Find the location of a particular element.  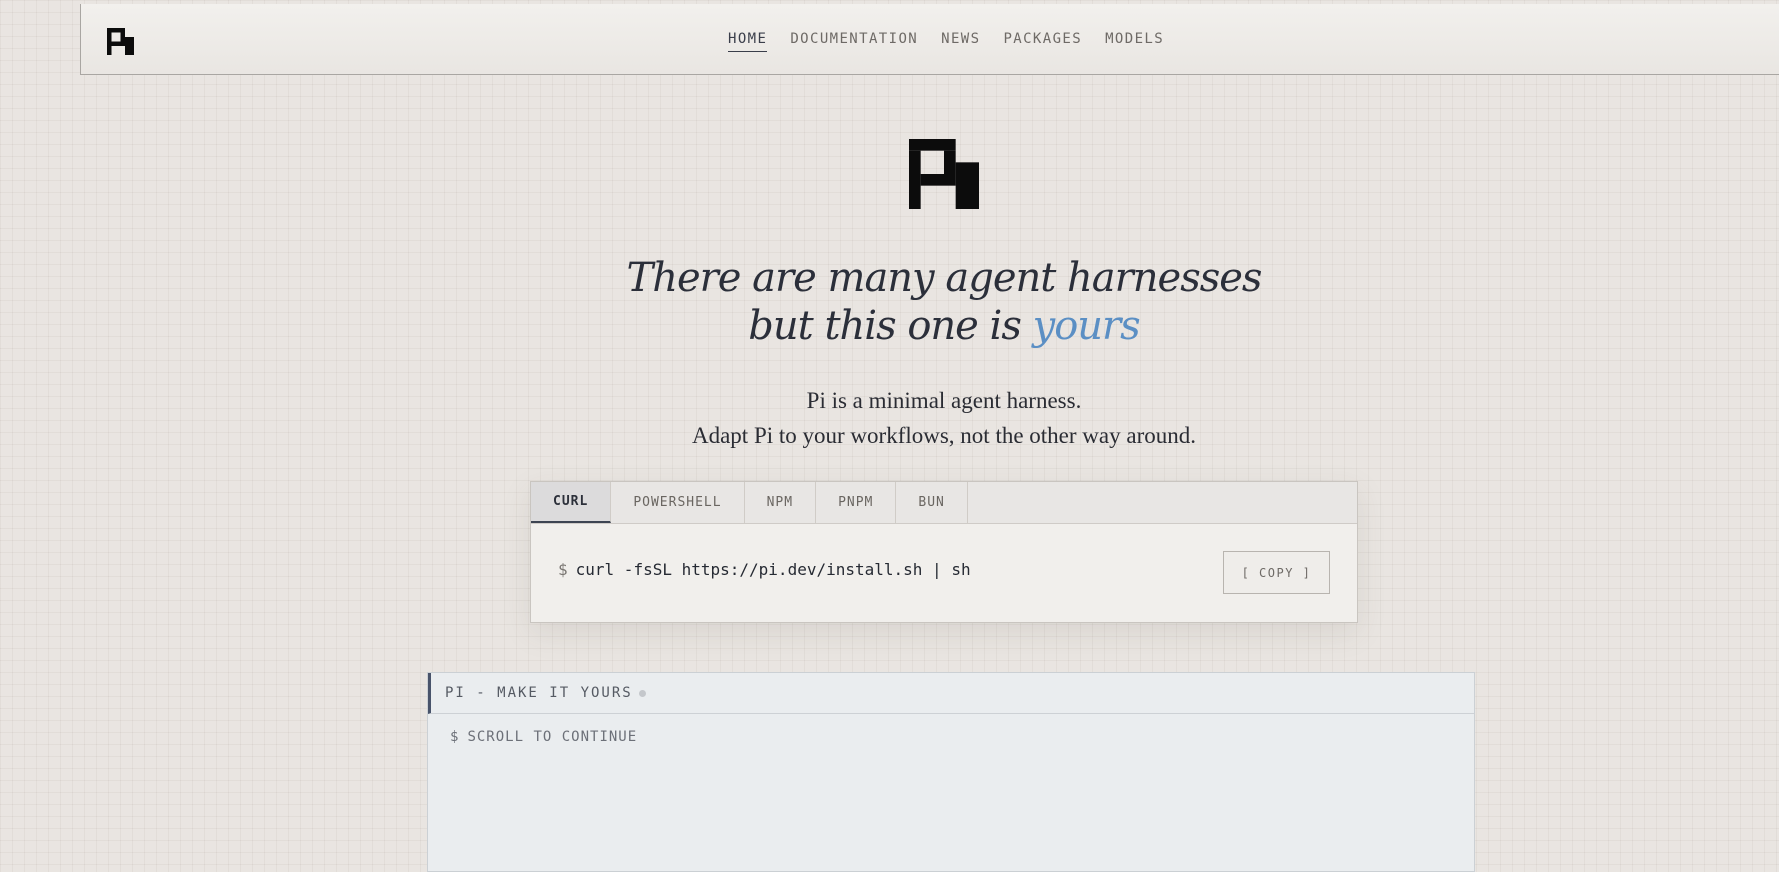

terminal-body-text: SCROLL TO CONTINUE is located at coordinates (552, 737).